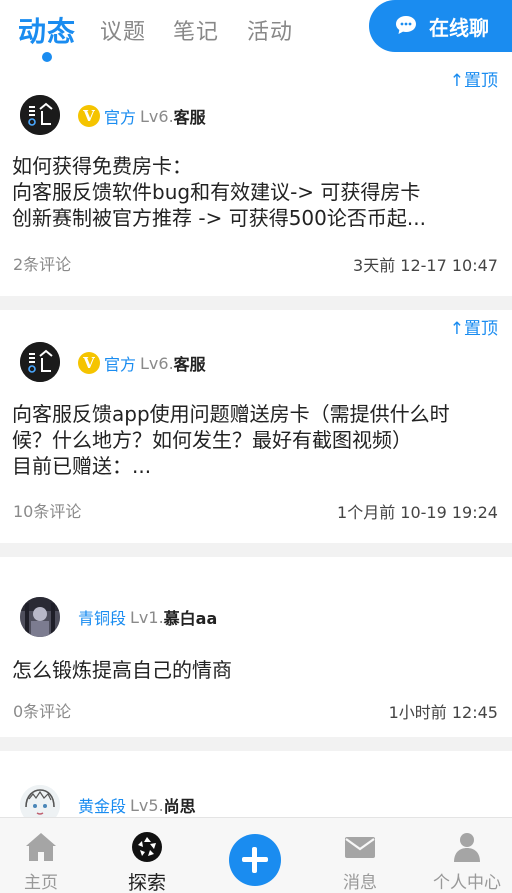 This screenshot has width=512, height=893. I want to click on tab-topics: 议题, so click(123, 30).